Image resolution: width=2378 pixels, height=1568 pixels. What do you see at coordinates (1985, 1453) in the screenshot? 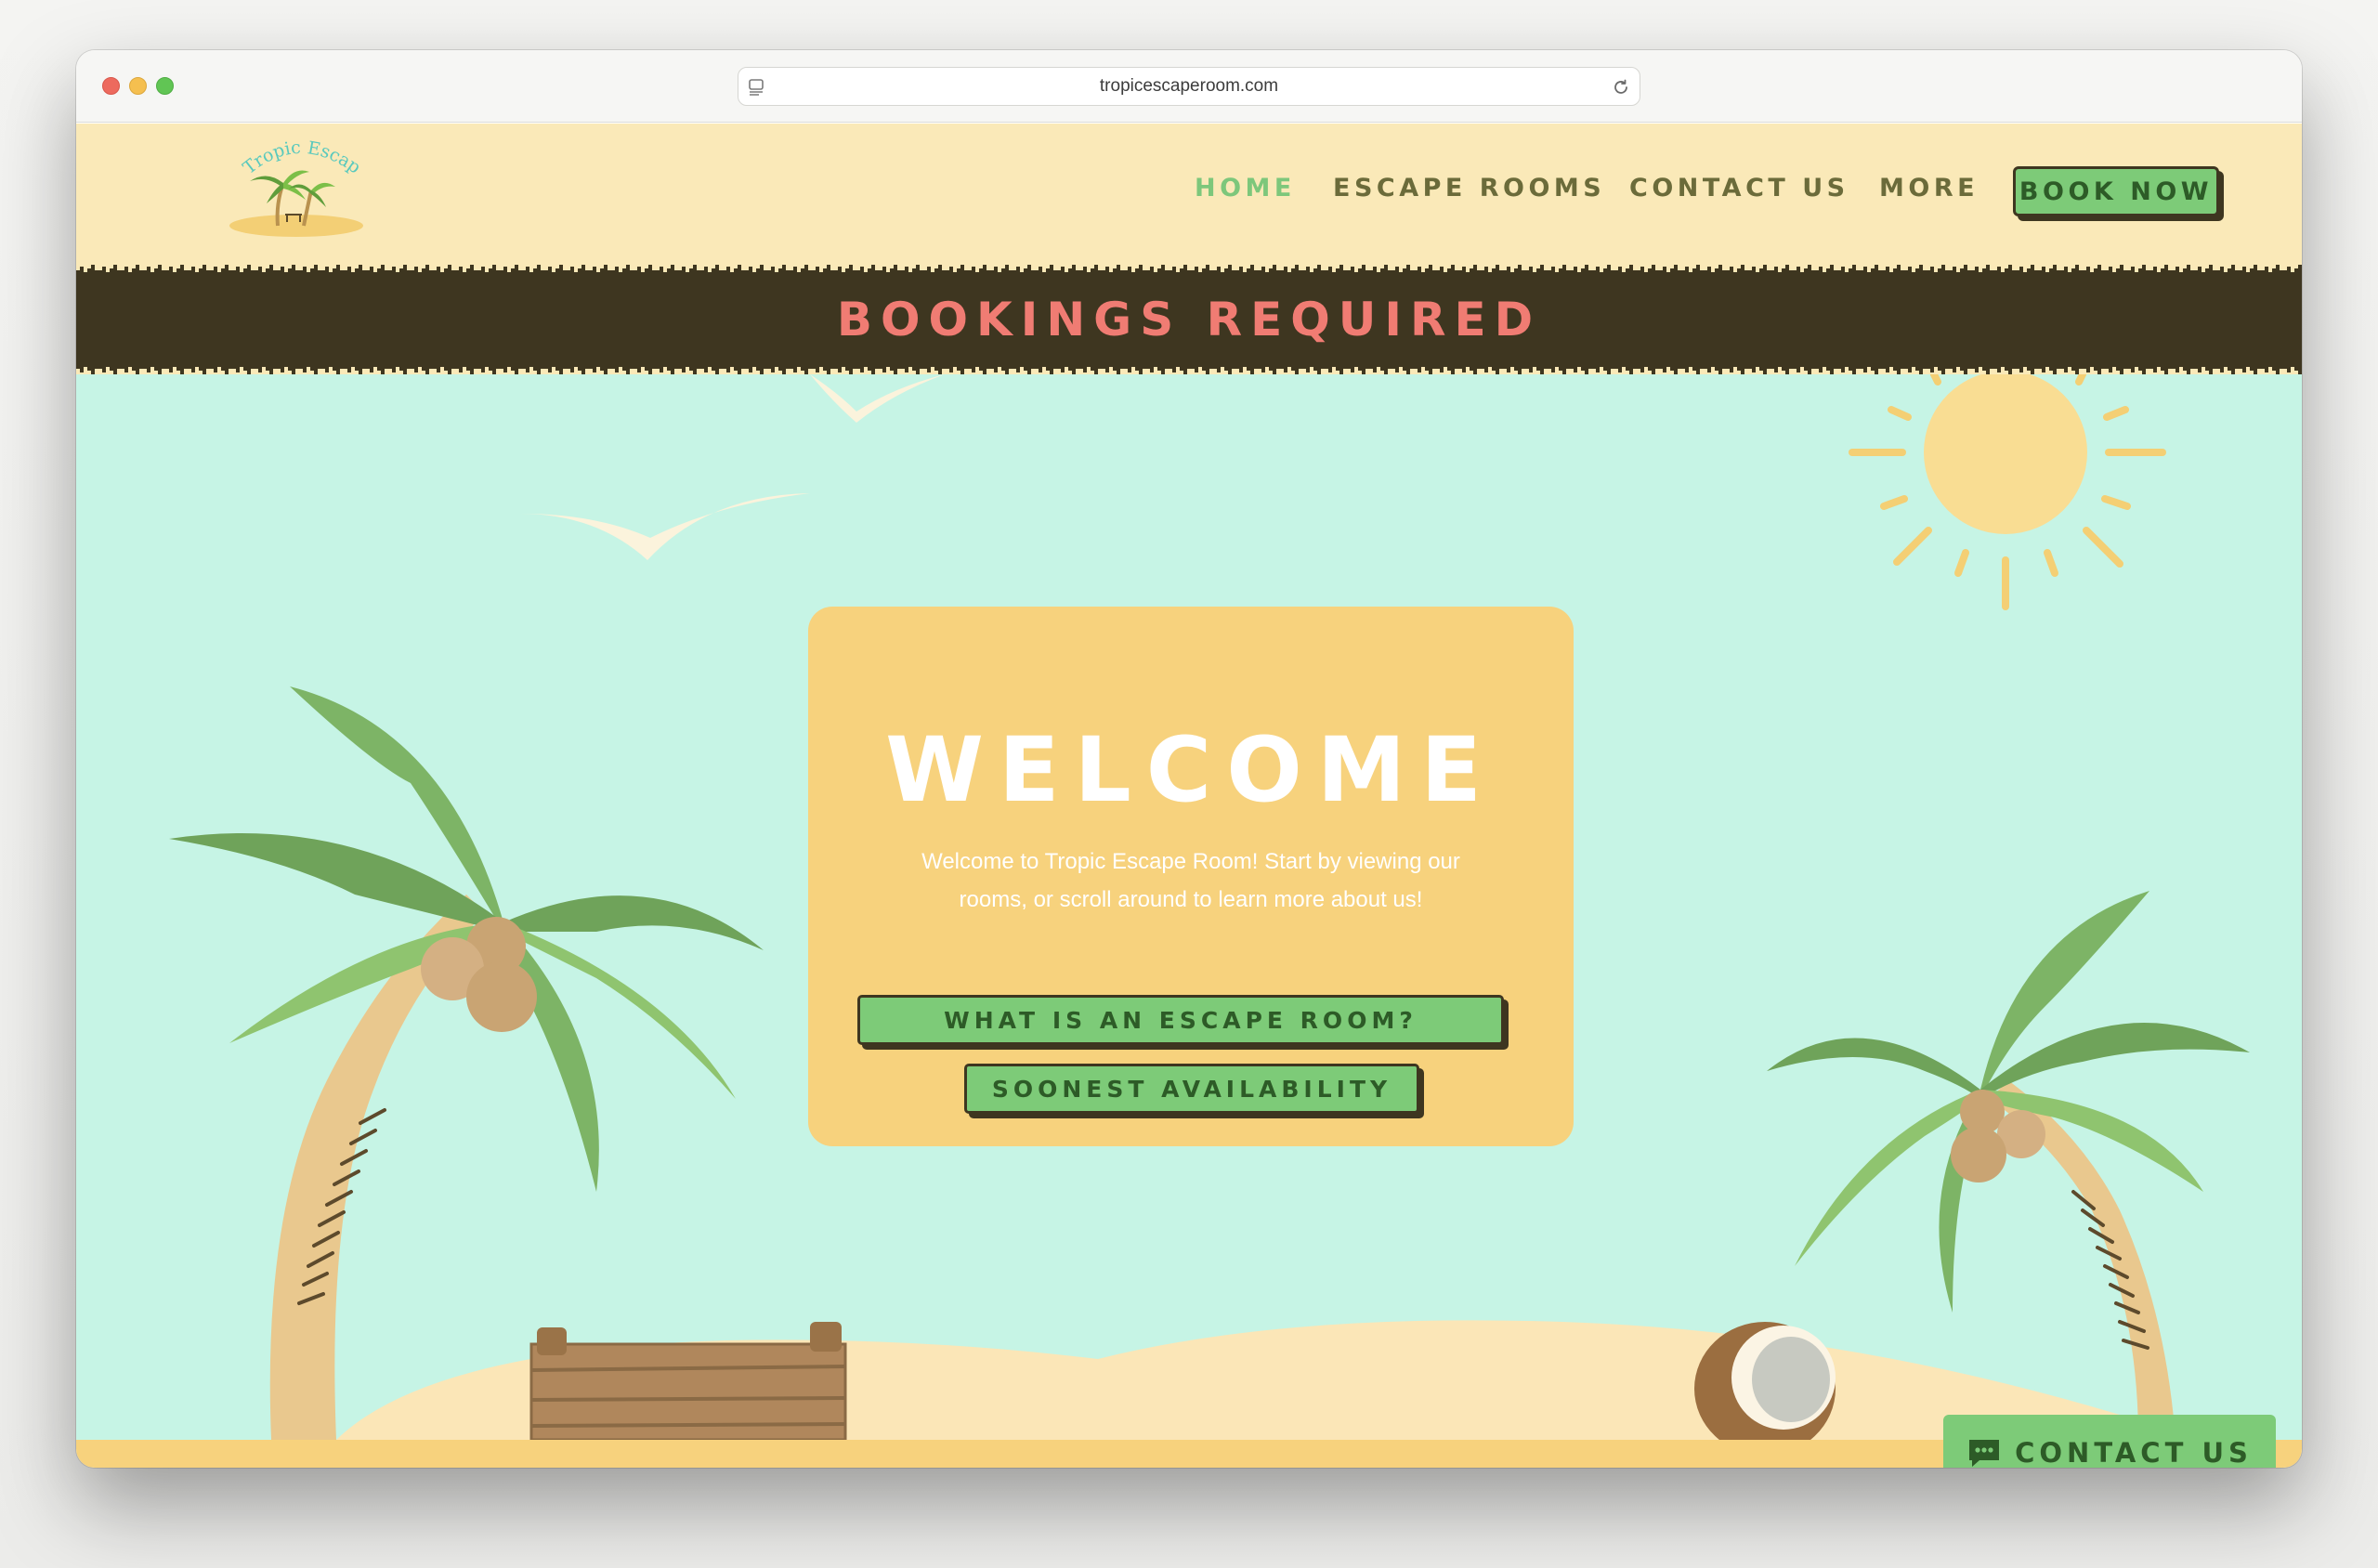
I see `chat-bubble-icon` at bounding box center [1985, 1453].